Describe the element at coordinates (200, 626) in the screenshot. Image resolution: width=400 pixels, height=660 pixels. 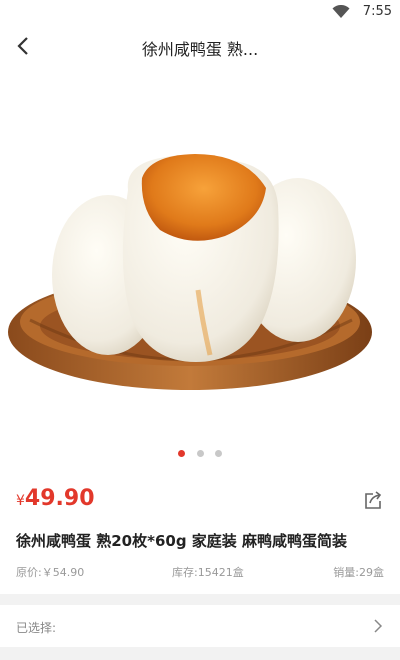
I see `spec-selector: 已选择:` at that location.